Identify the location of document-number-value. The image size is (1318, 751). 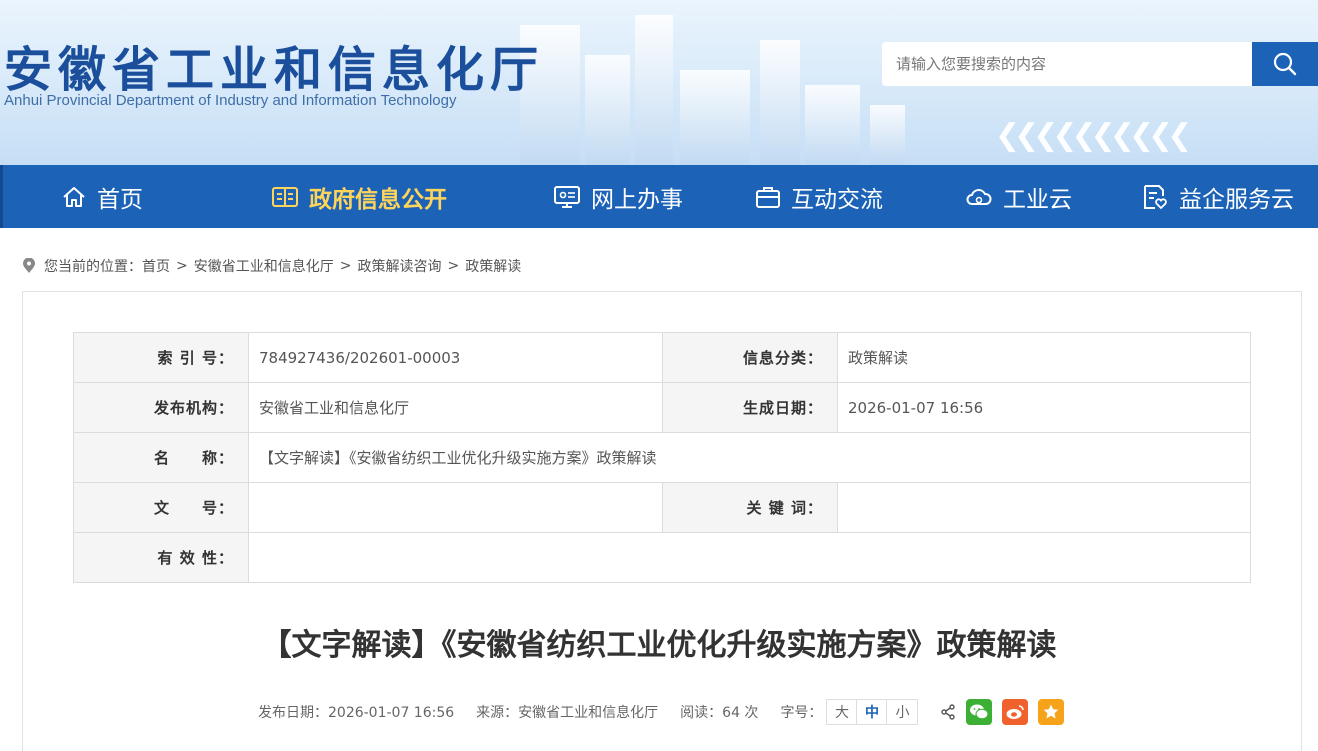
(455, 507).